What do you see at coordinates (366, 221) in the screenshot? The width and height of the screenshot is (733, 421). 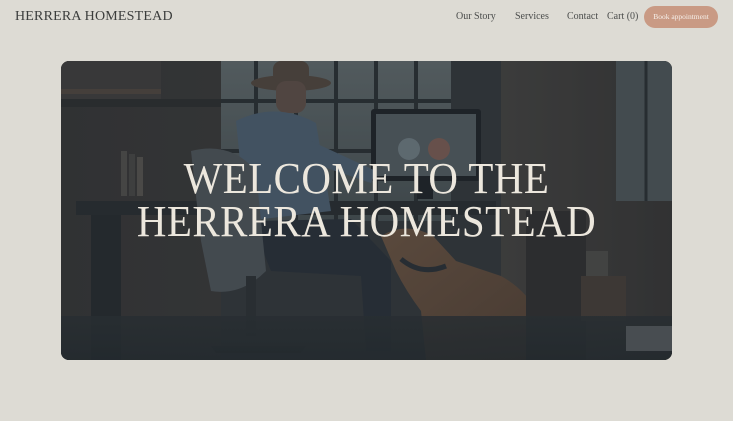 I see `hero-title-line-2: HERRERA HOMESTEAD` at bounding box center [366, 221].